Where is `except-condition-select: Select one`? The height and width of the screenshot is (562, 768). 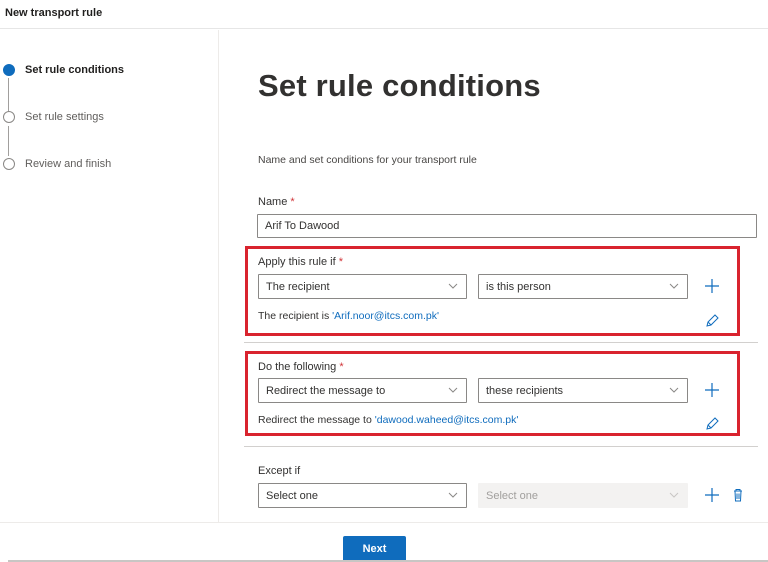 except-condition-select: Select one is located at coordinates (362, 495).